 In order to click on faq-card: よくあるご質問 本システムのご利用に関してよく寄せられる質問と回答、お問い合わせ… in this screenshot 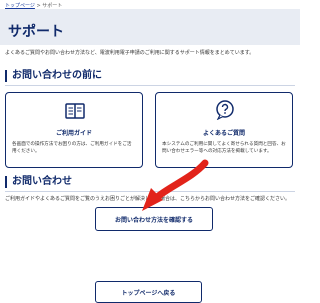, I will do `click(224, 130)`.